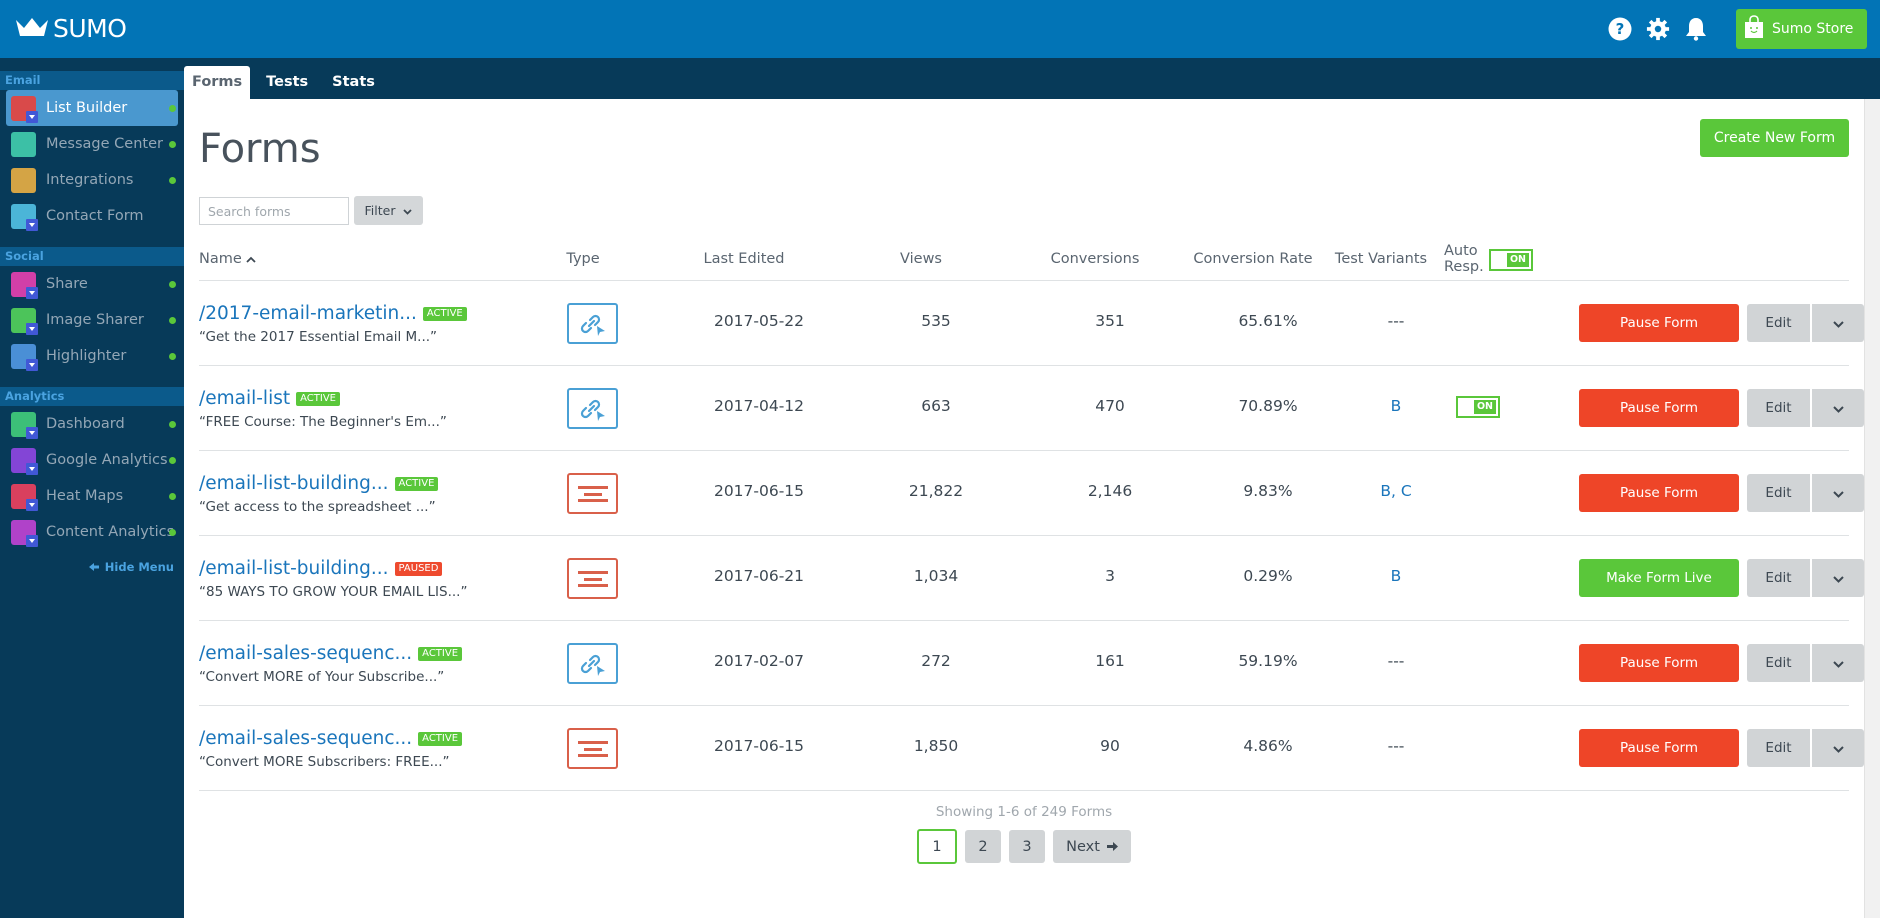 This screenshot has width=1880, height=918. I want to click on status-dot, so click(172, 460).